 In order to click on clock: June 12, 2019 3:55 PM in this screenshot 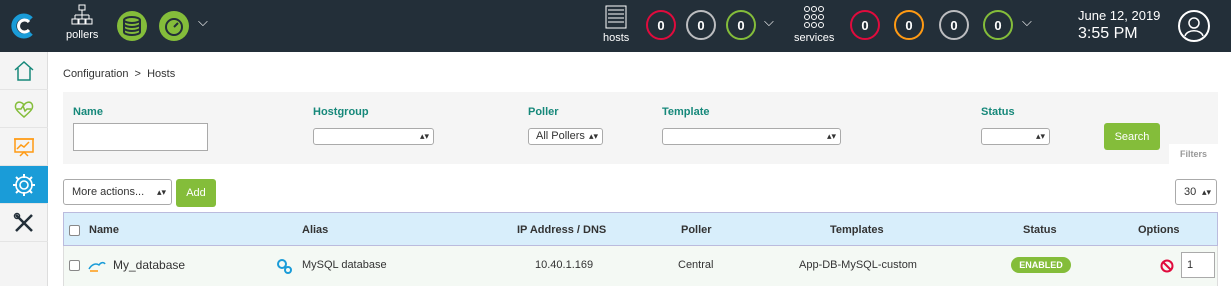, I will do `click(1119, 25)`.